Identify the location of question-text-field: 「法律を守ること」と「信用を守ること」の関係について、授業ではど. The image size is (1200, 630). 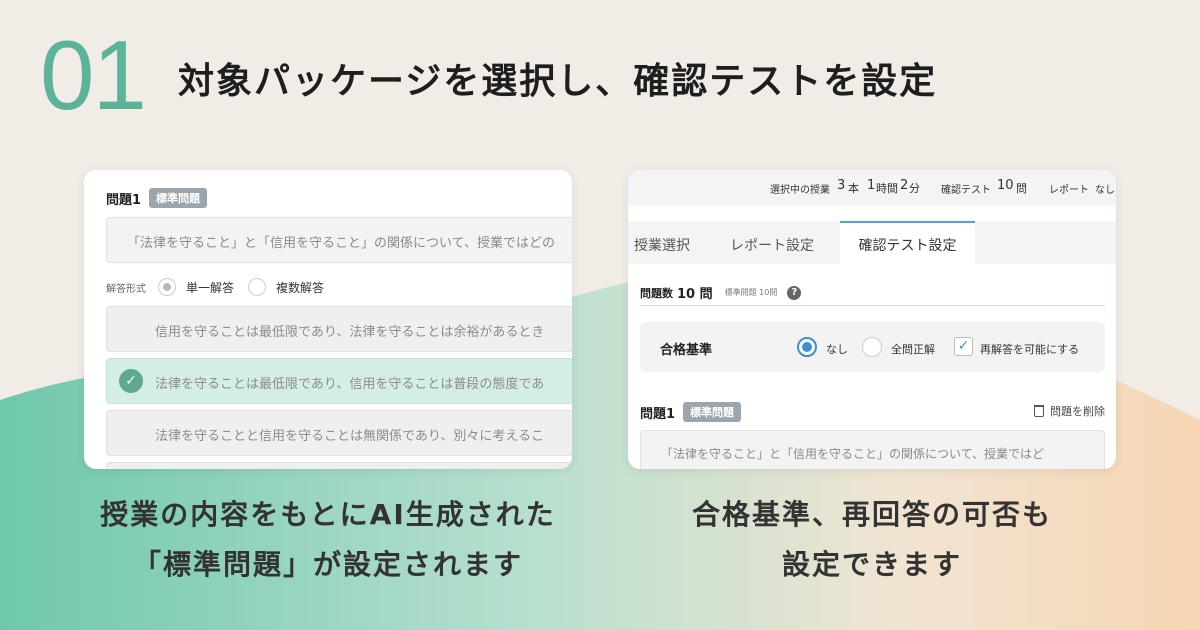
(872, 449).